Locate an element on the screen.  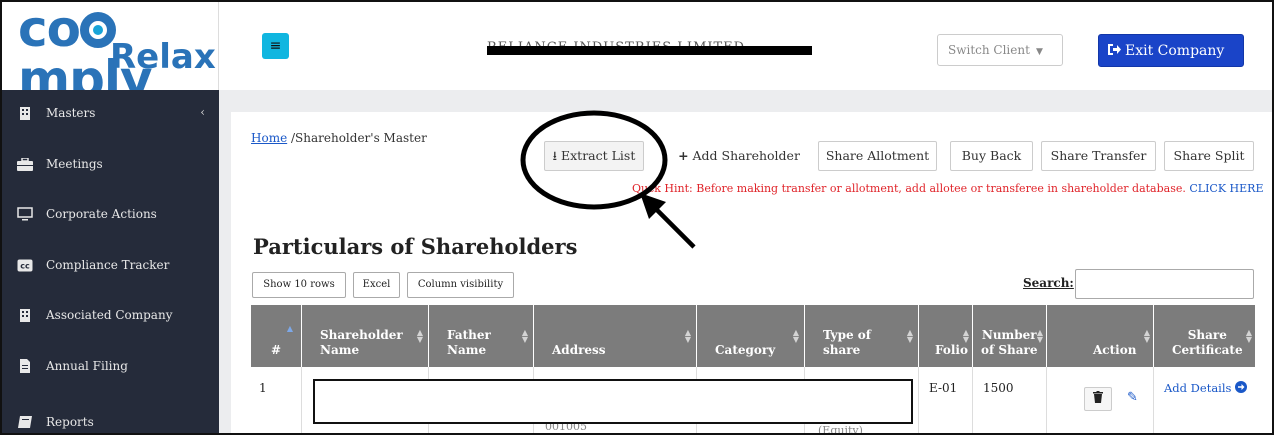
sort-asc-icon: ▲ is located at coordinates (289, 328).